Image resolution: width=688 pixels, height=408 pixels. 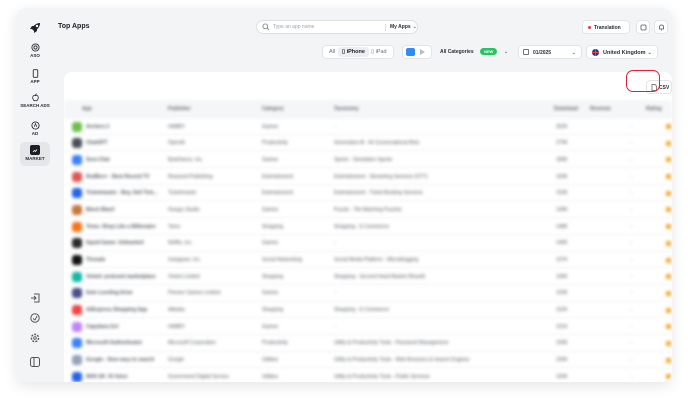 I want to click on my-apps-dropdown: My Apps ⌄, so click(x=403, y=27).